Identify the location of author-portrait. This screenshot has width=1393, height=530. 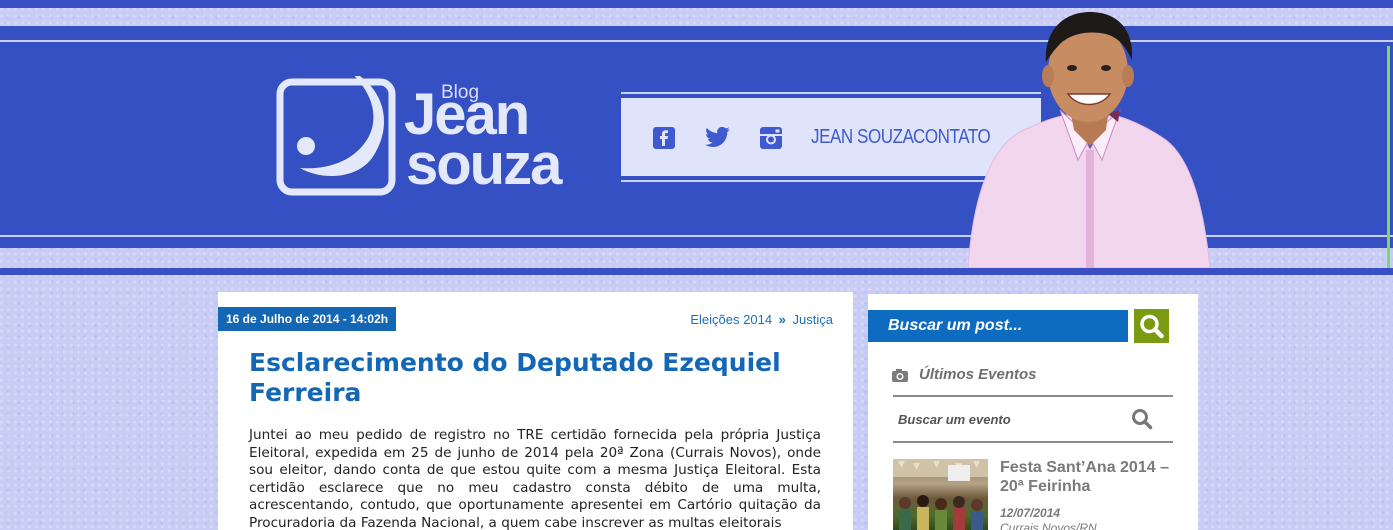
(1089, 140).